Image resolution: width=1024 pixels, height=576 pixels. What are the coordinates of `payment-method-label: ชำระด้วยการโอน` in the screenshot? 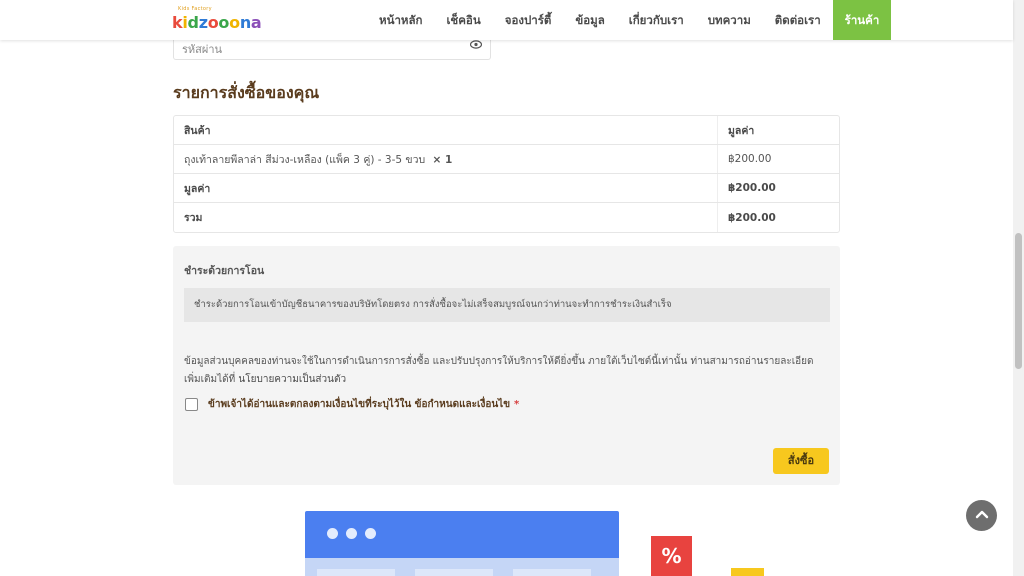 It's located at (224, 270).